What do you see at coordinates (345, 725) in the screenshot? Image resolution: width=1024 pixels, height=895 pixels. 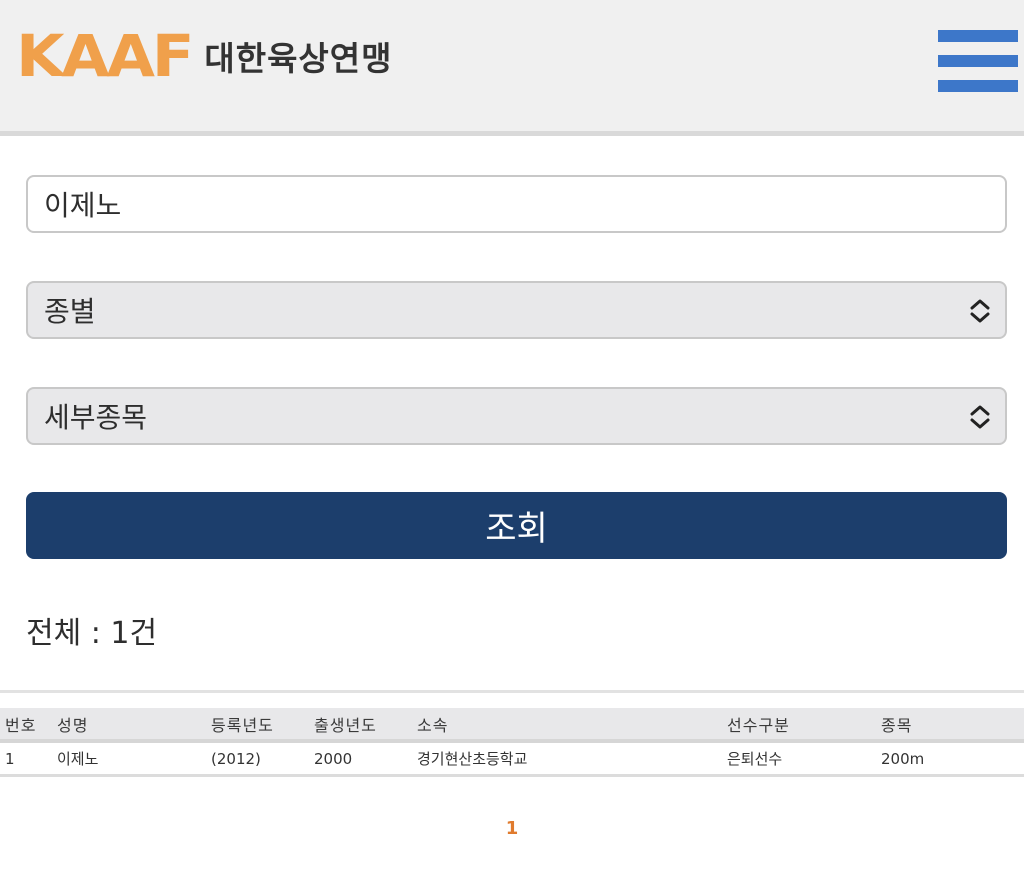 I see `column-header-birth-year: 출생년도` at bounding box center [345, 725].